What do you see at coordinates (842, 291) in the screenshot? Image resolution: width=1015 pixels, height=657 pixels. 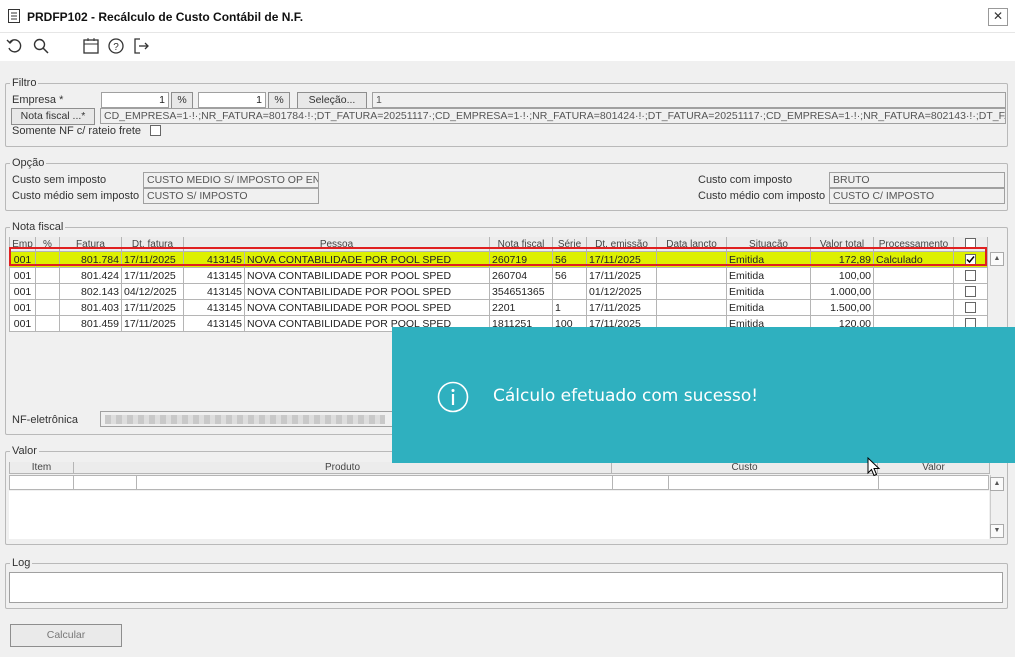 I see `cell-valor-total: 1.000,00` at bounding box center [842, 291].